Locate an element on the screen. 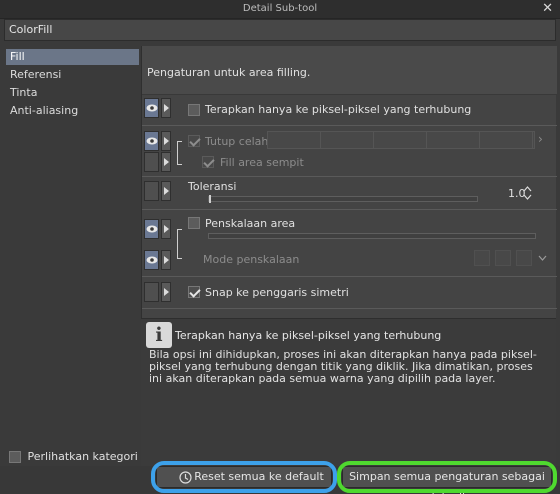 This screenshot has width=560, height=494. highlight-ring-blue is located at coordinates (244, 477).